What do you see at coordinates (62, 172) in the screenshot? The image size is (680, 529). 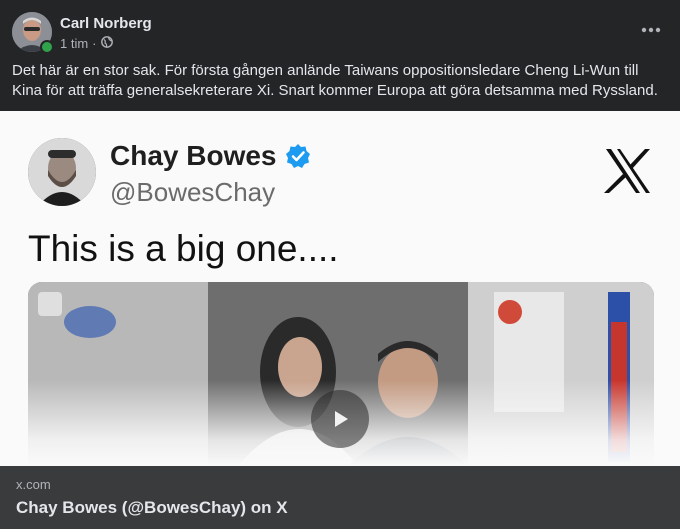 I see `tweet-author-avatar` at bounding box center [62, 172].